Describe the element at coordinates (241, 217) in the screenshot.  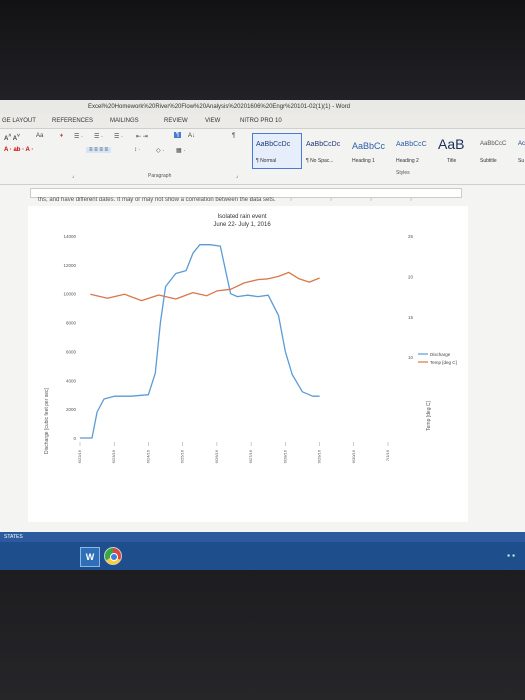
I see `chart-title: Isolated rain event` at that location.